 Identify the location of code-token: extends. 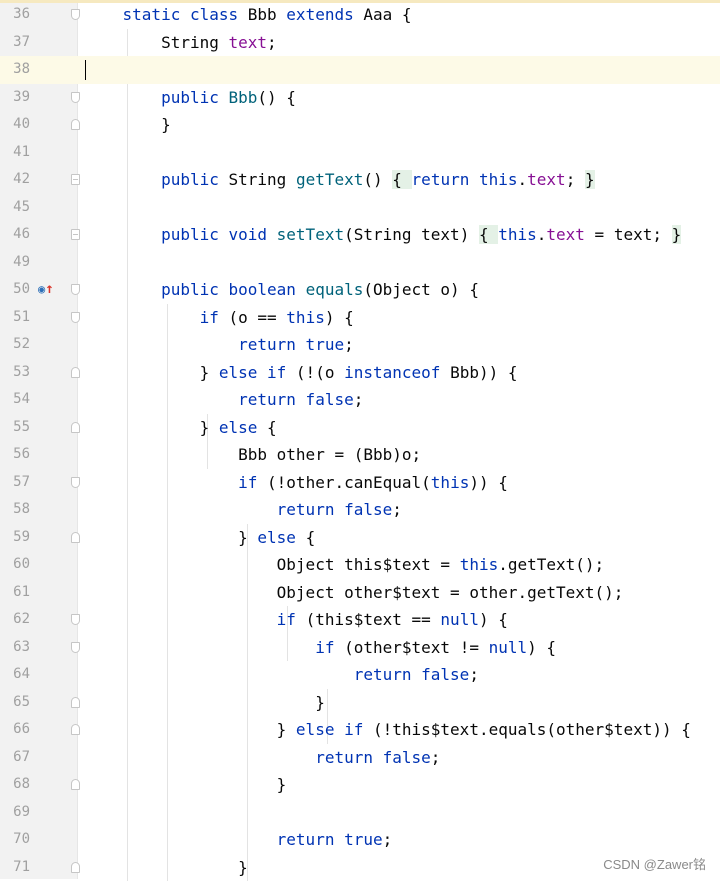
(324, 14).